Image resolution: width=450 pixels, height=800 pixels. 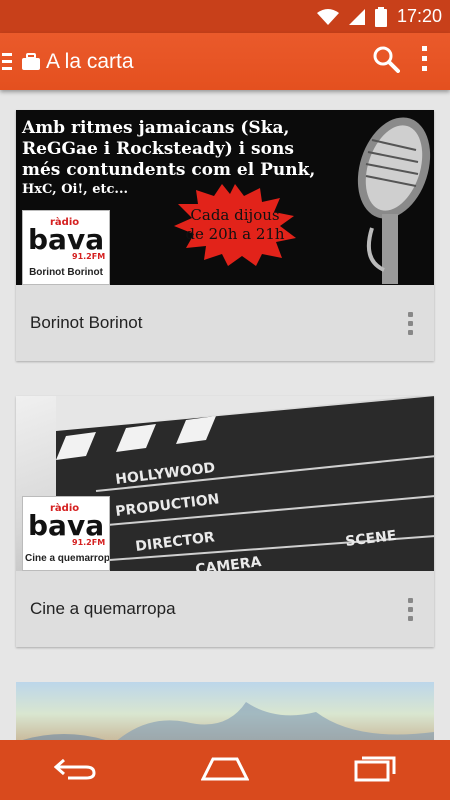 I want to click on recents-icon, so click(x=375, y=770).